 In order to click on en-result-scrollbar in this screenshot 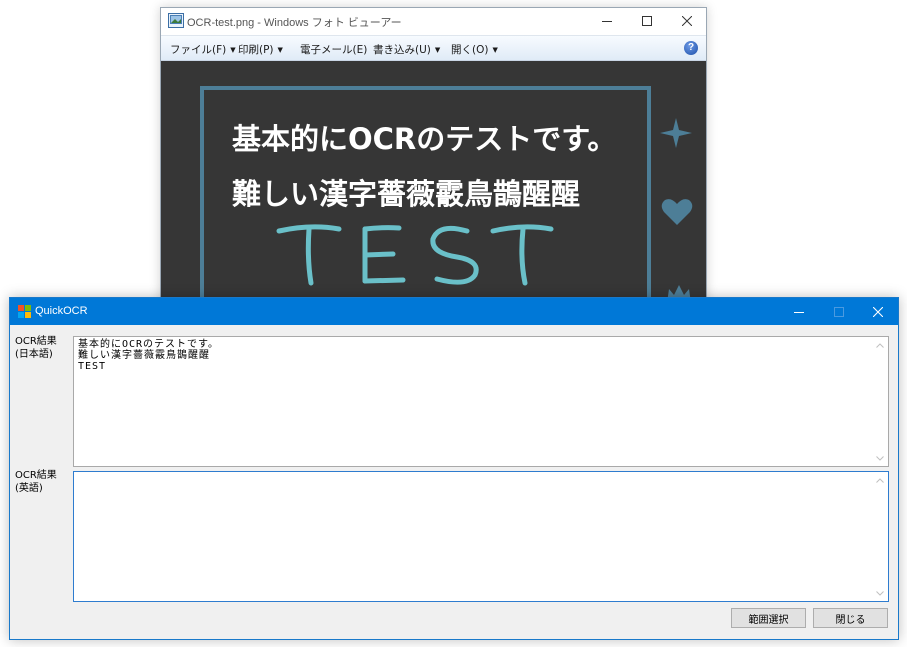, I will do `click(880, 536)`.